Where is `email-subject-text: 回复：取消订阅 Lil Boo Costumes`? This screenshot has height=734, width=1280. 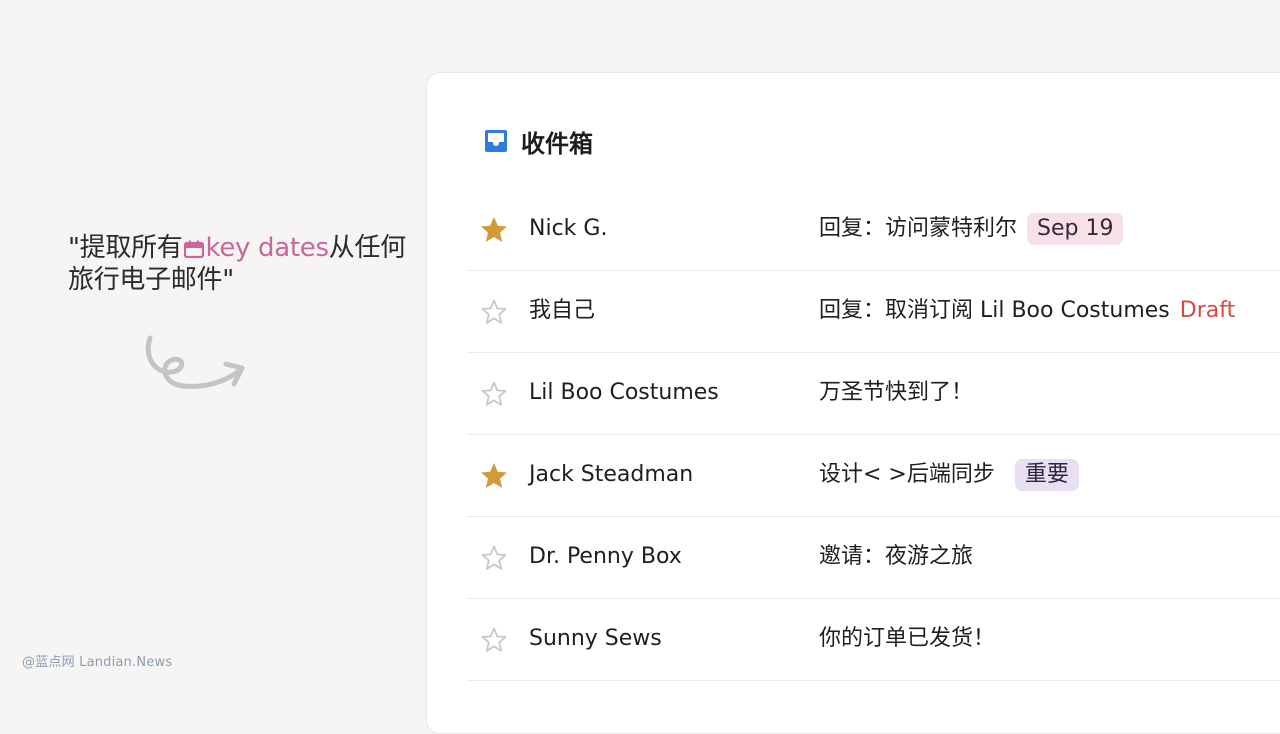
email-subject-text: 回复：取消订阅 Lil Boo Costumes is located at coordinates (994, 310).